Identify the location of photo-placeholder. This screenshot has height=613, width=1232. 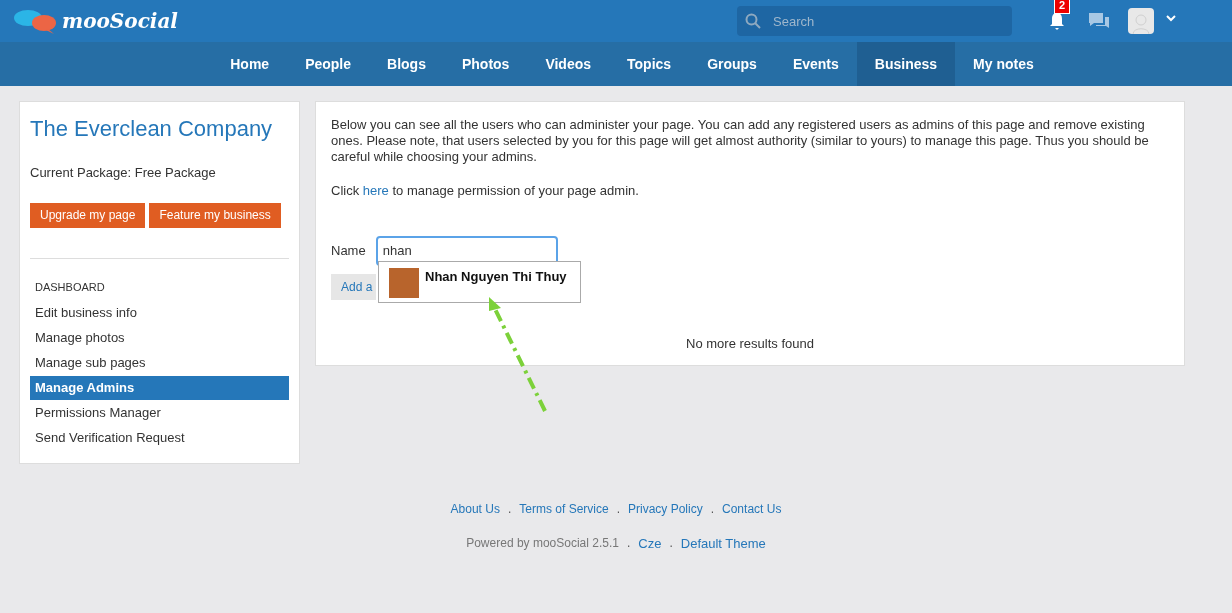
(404, 283).